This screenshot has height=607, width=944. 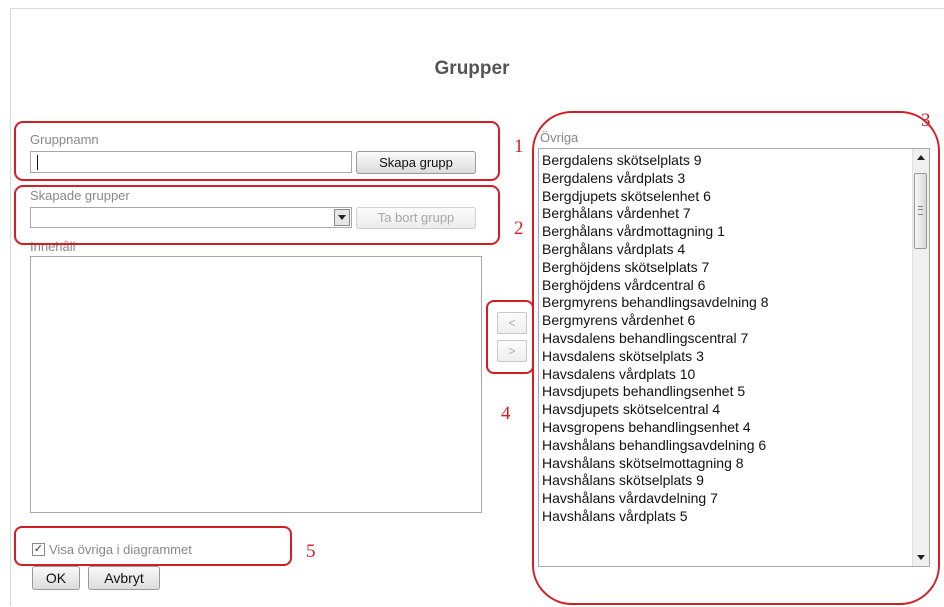 What do you see at coordinates (506, 413) in the screenshot?
I see `annotation-number-4: 4` at bounding box center [506, 413].